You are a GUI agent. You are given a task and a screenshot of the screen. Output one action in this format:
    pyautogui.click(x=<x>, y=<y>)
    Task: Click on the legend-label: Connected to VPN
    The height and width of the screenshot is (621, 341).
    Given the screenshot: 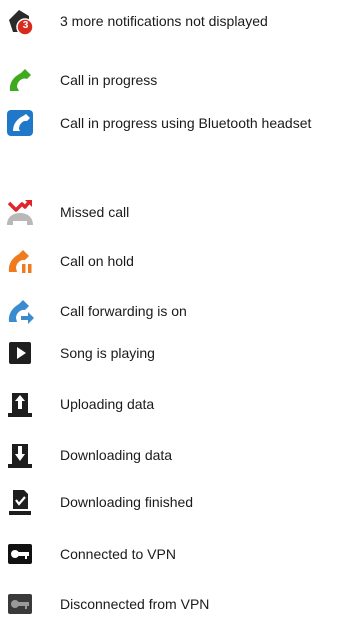 What is the action you would take?
    pyautogui.click(x=118, y=554)
    